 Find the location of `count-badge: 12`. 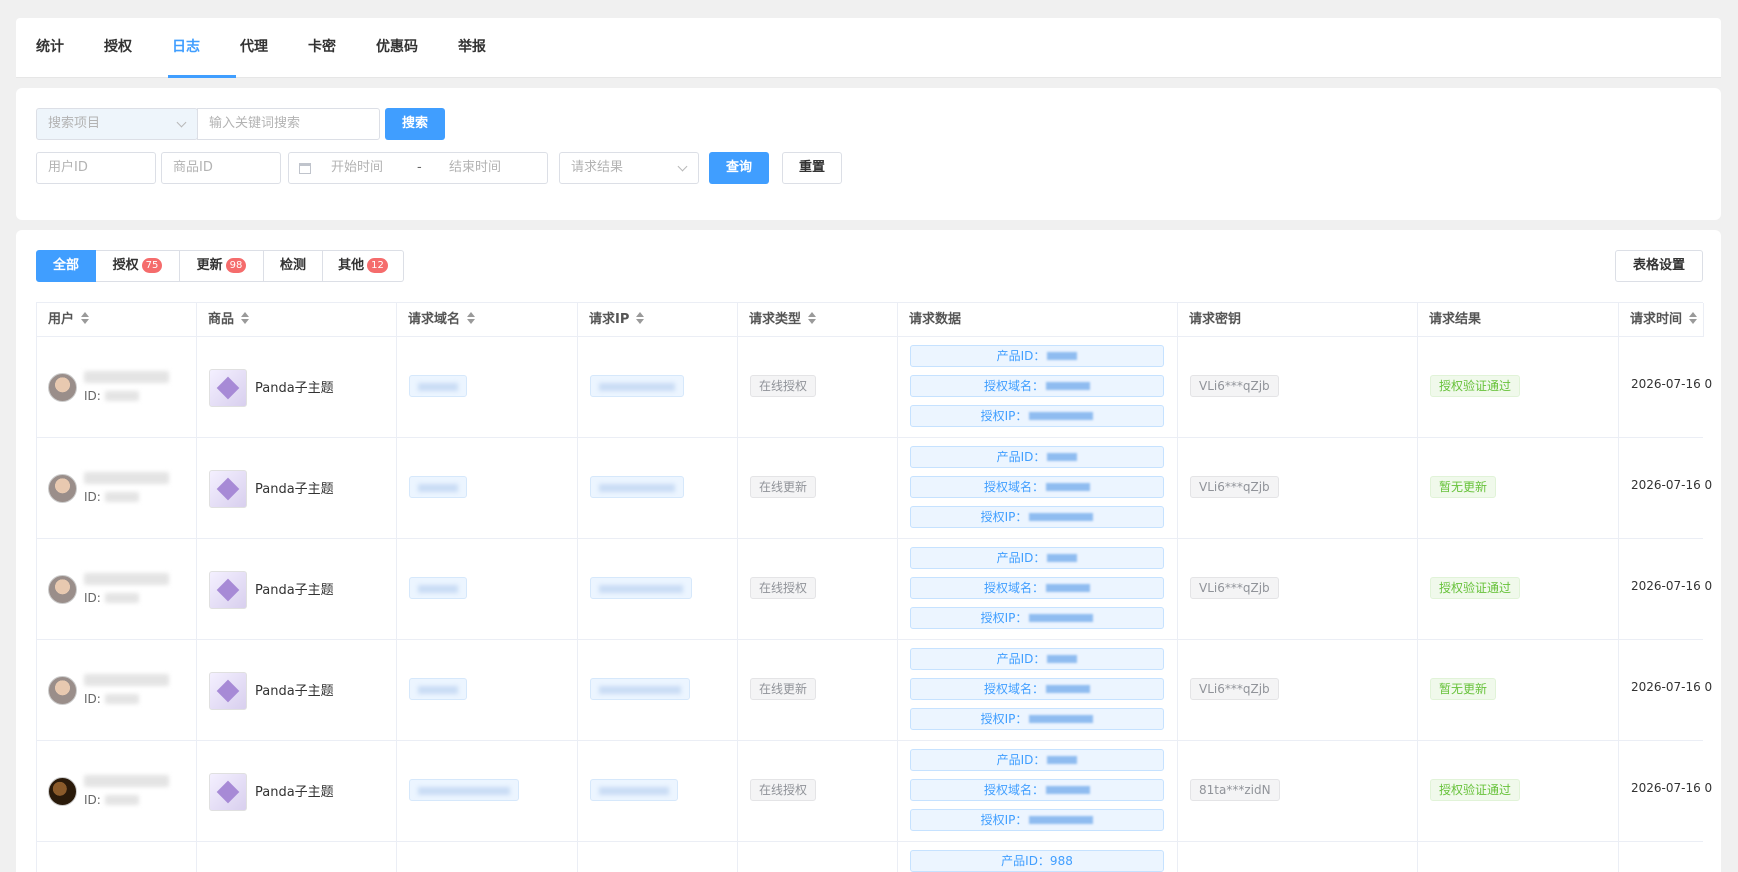

count-badge: 12 is located at coordinates (377, 265).